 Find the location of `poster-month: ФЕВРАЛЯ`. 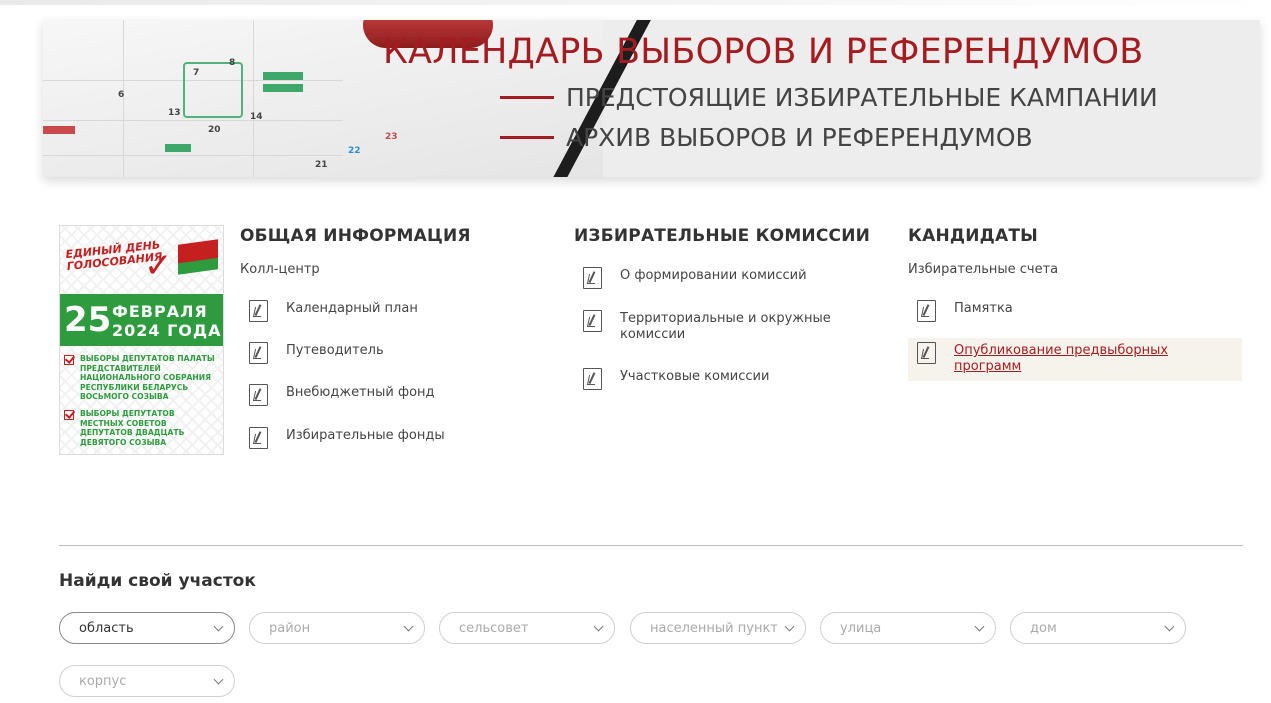

poster-month: ФЕВРАЛЯ is located at coordinates (160, 311).